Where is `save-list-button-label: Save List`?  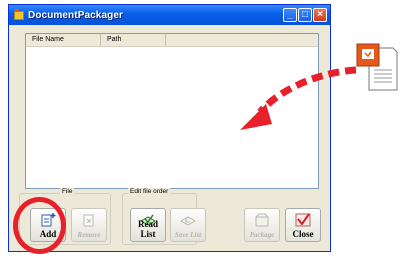
save-list-button-label: Save List is located at coordinates (188, 235).